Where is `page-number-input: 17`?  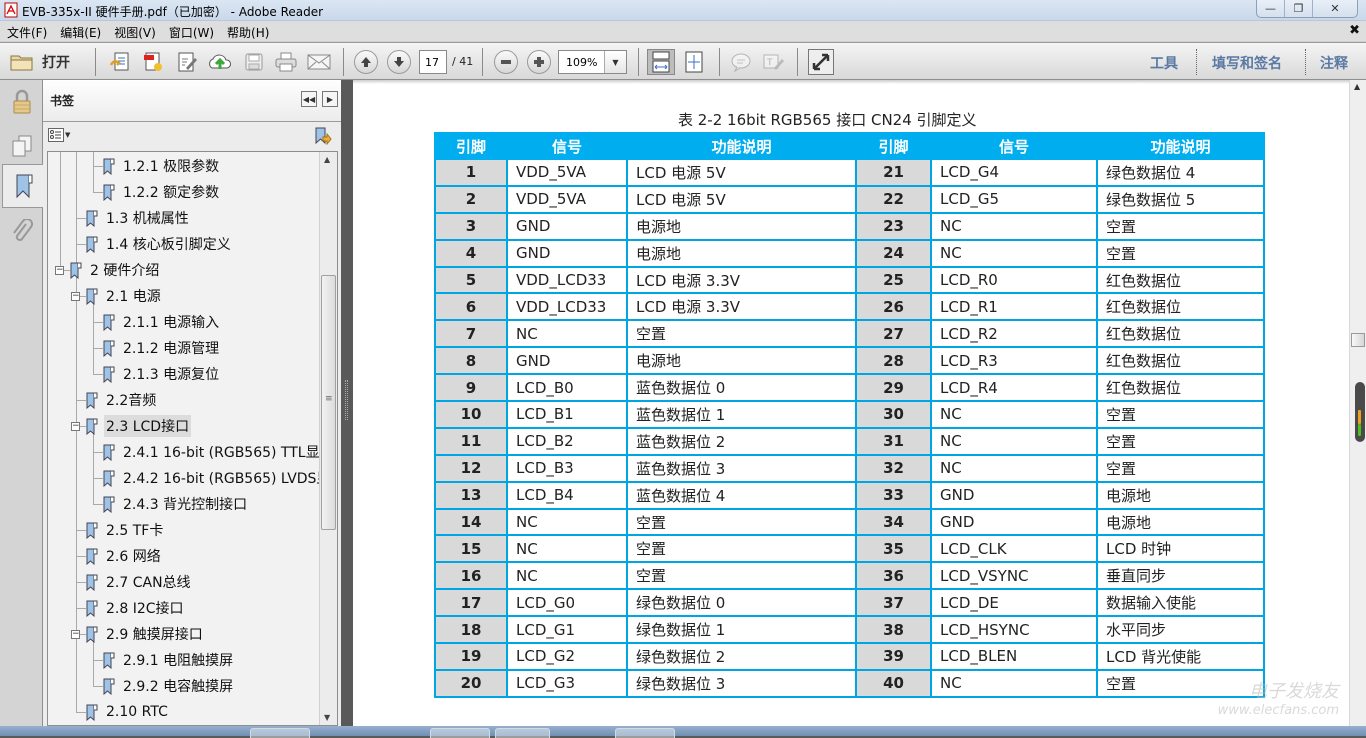 page-number-input: 17 is located at coordinates (433, 62).